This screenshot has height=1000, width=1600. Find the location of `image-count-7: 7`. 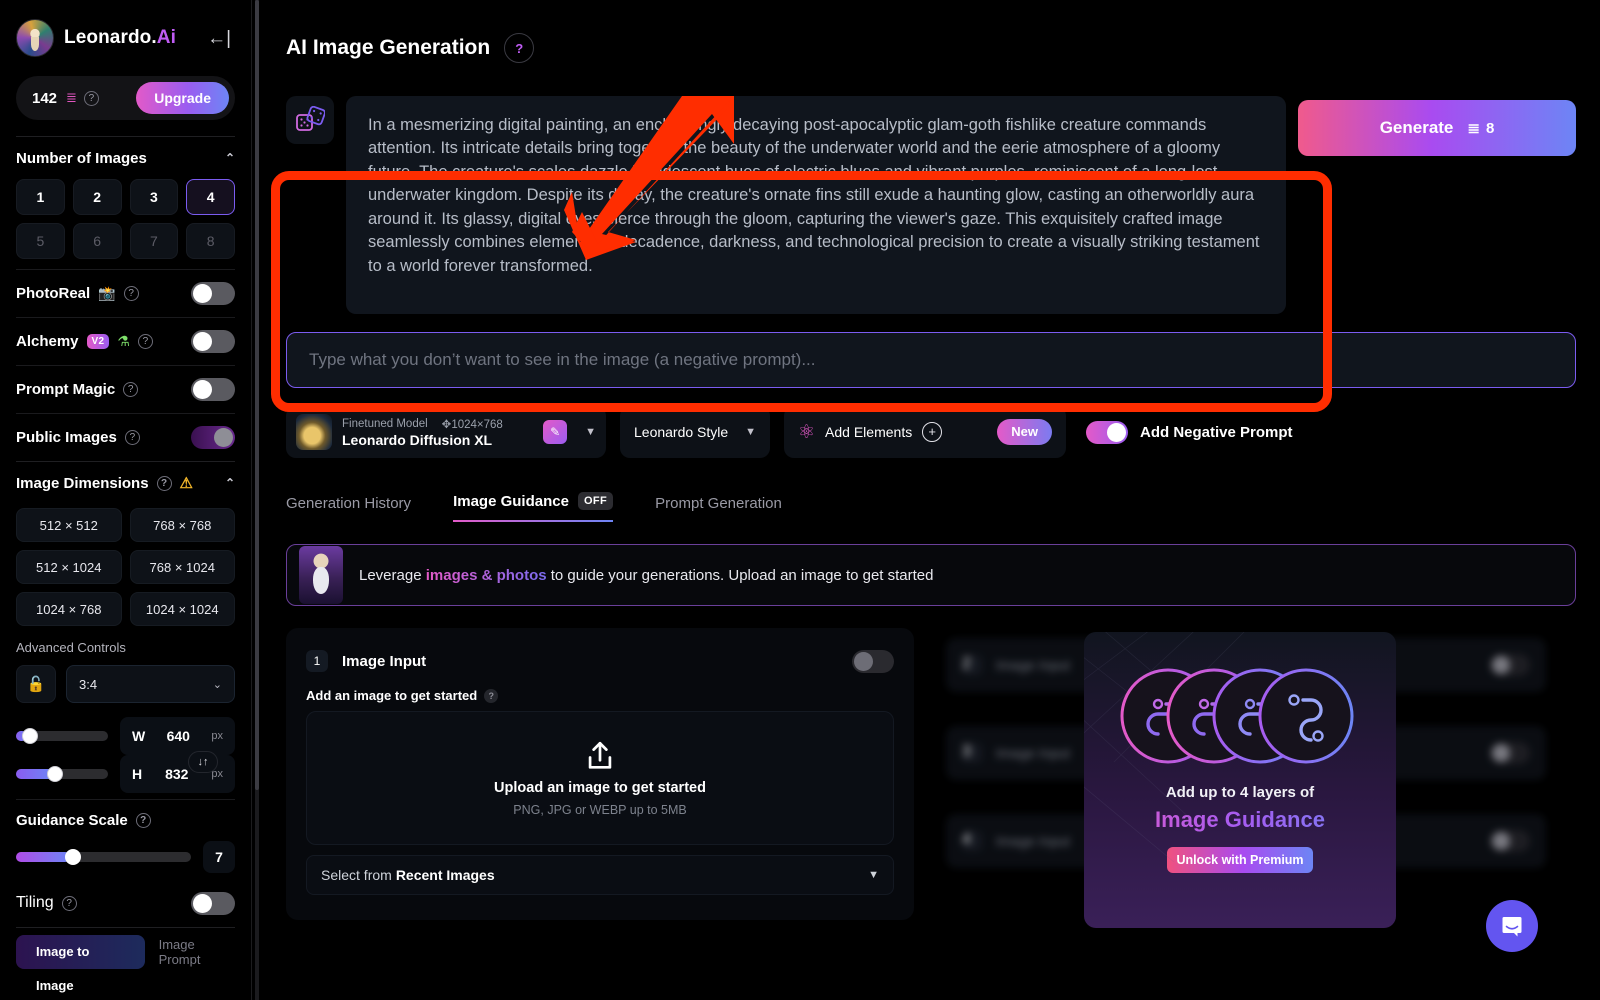

image-count-7: 7 is located at coordinates (154, 241).